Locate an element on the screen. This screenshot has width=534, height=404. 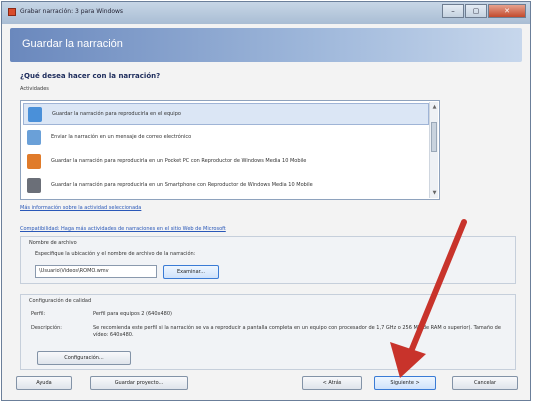
file-path-input: \Usuario\Videos\ROMO.wmv is located at coordinates (96, 271).